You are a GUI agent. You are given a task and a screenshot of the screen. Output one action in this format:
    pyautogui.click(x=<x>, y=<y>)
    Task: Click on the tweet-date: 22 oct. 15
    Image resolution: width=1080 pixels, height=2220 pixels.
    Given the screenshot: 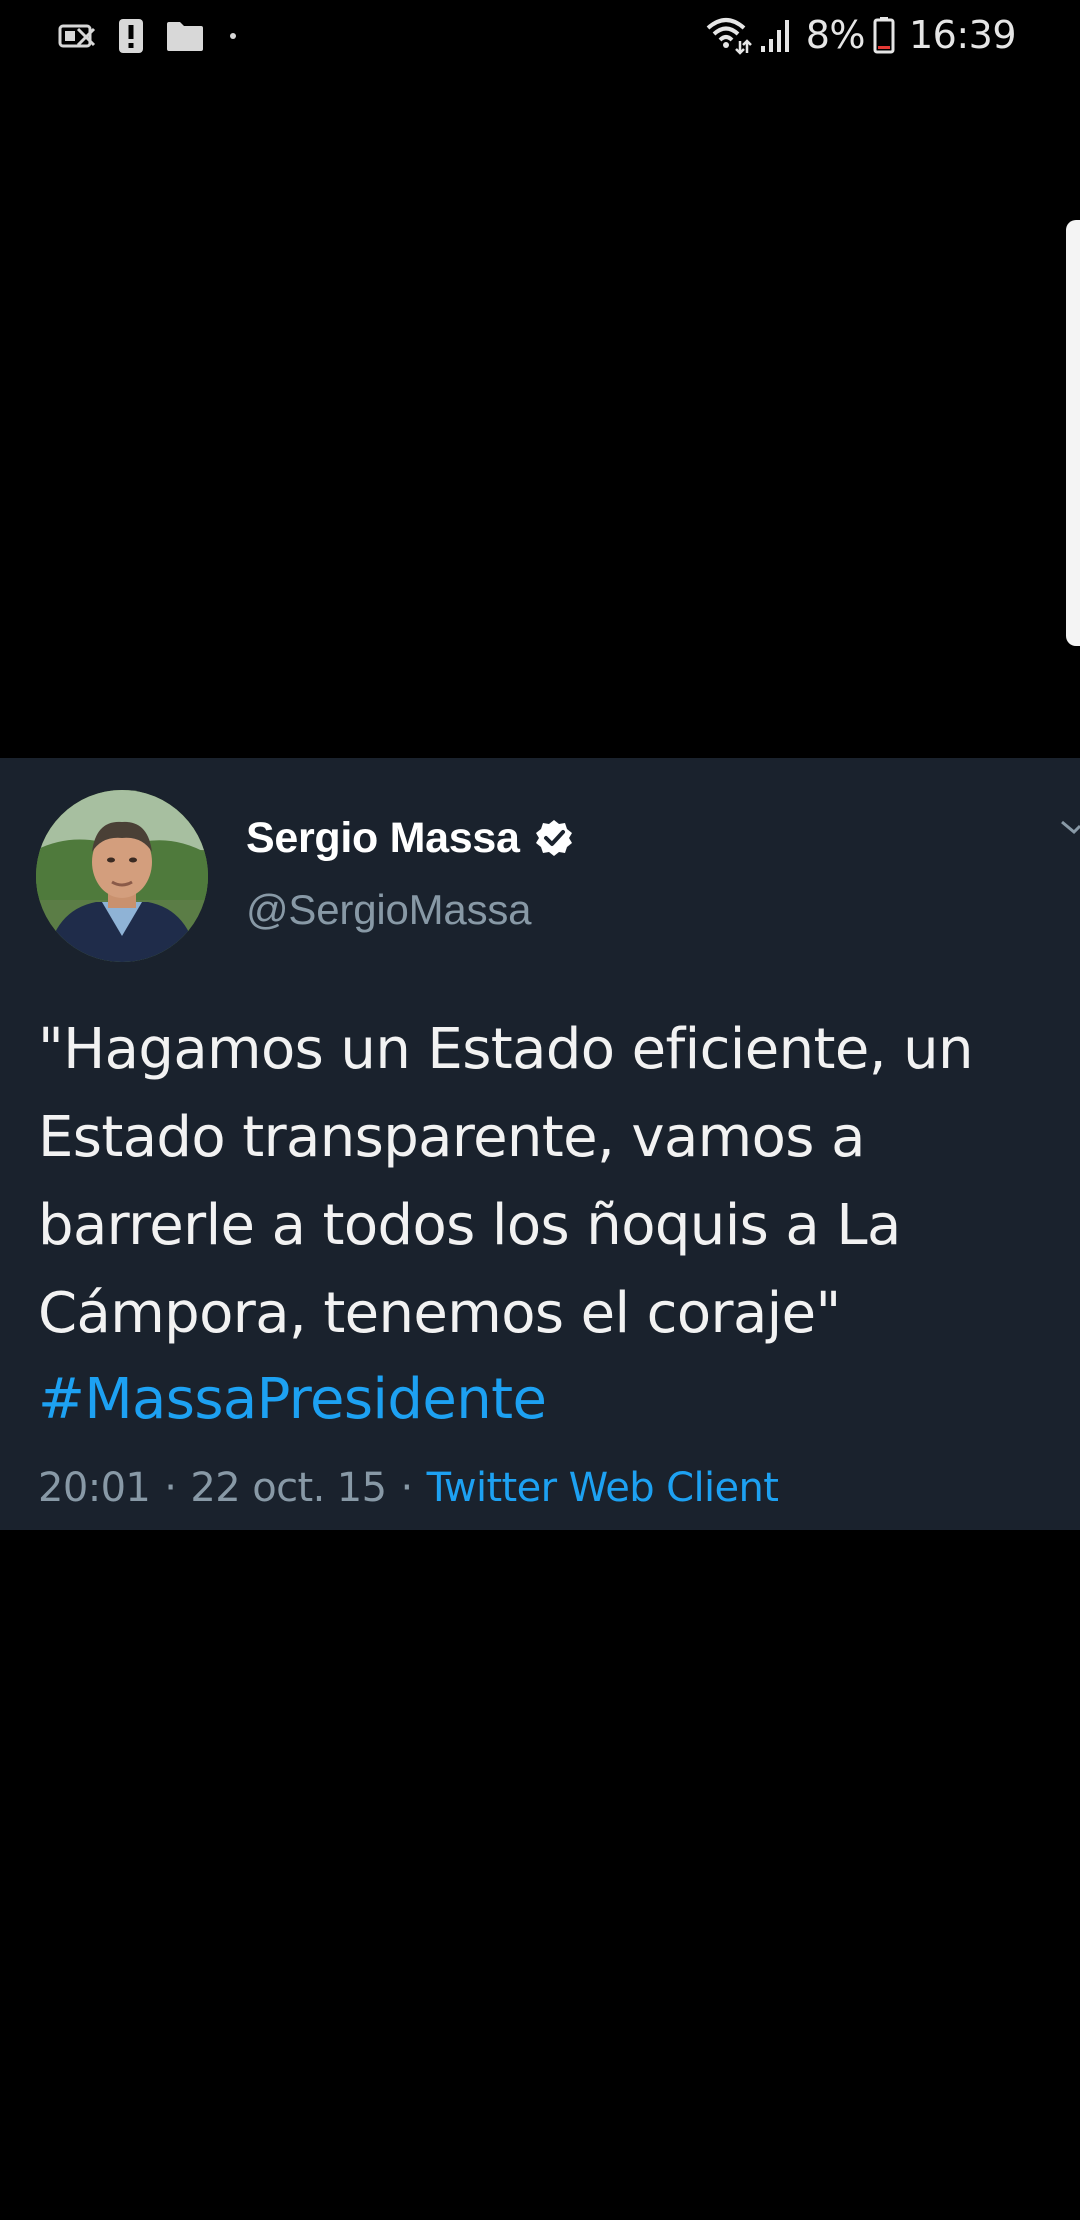 What is the action you would take?
    pyautogui.click(x=288, y=1488)
    